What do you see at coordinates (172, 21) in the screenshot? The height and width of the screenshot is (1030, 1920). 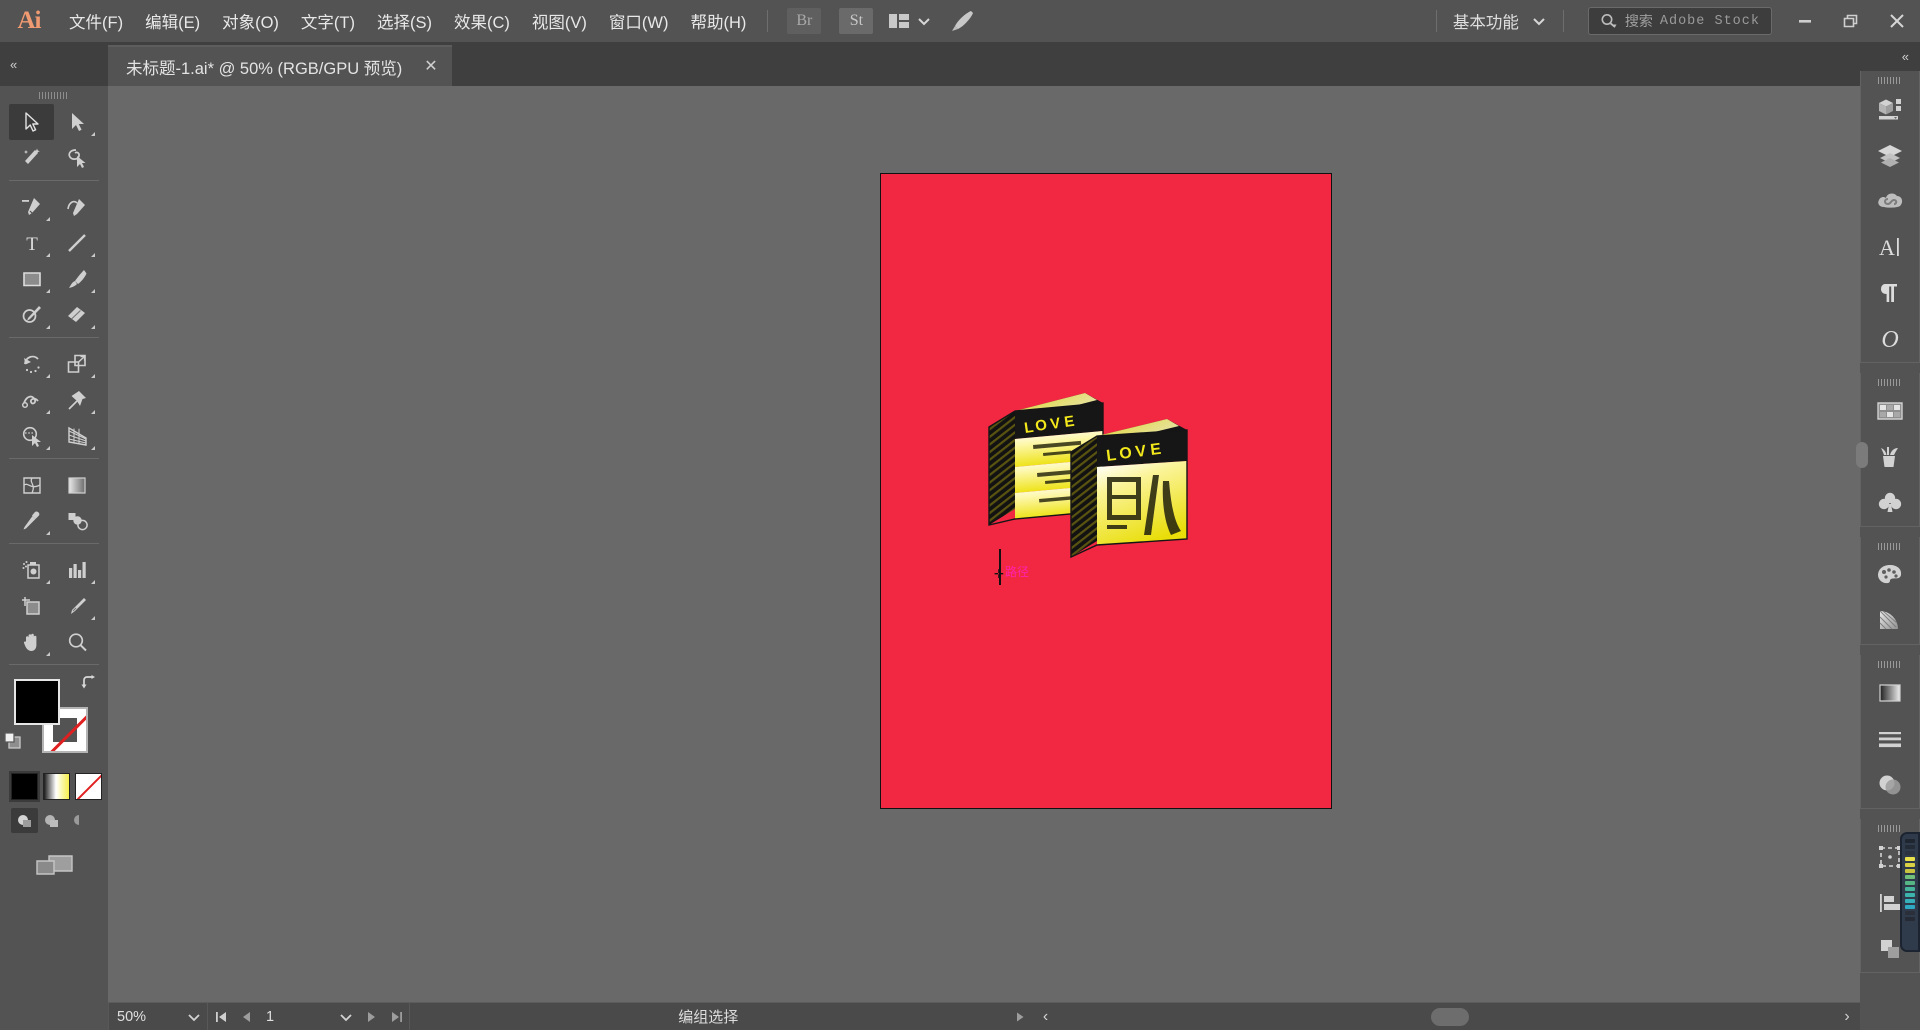 I see `menu-edit: 编辑(E)` at bounding box center [172, 21].